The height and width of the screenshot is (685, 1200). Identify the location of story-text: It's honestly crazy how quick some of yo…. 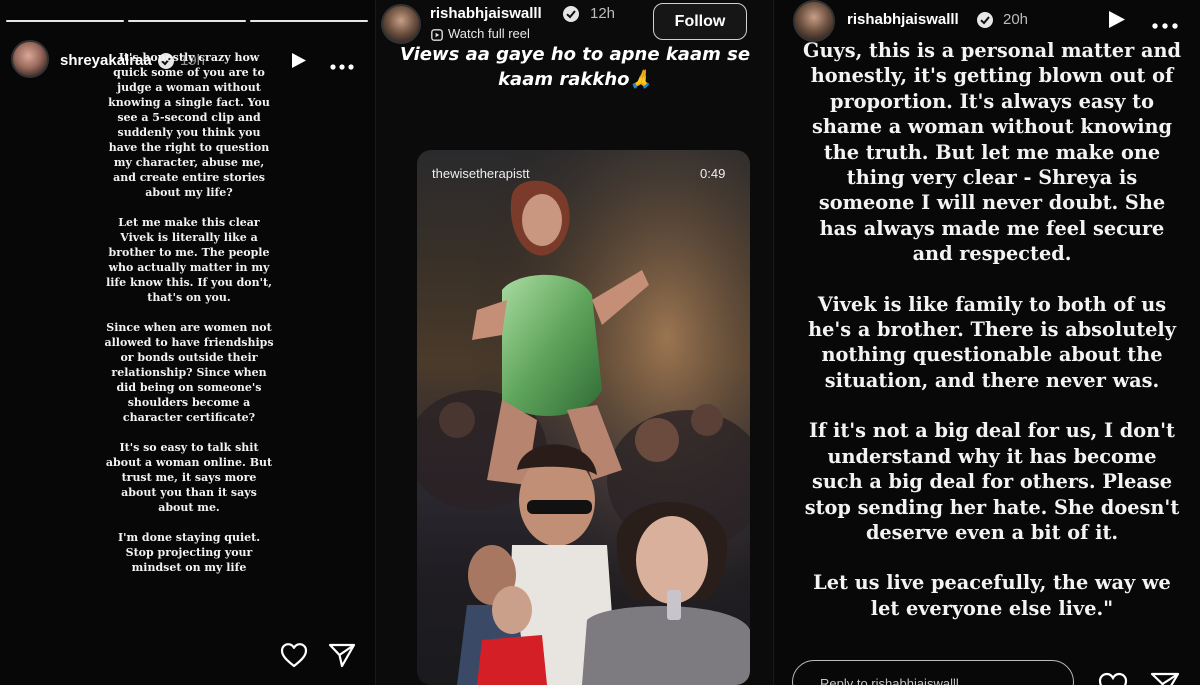
(189, 320).